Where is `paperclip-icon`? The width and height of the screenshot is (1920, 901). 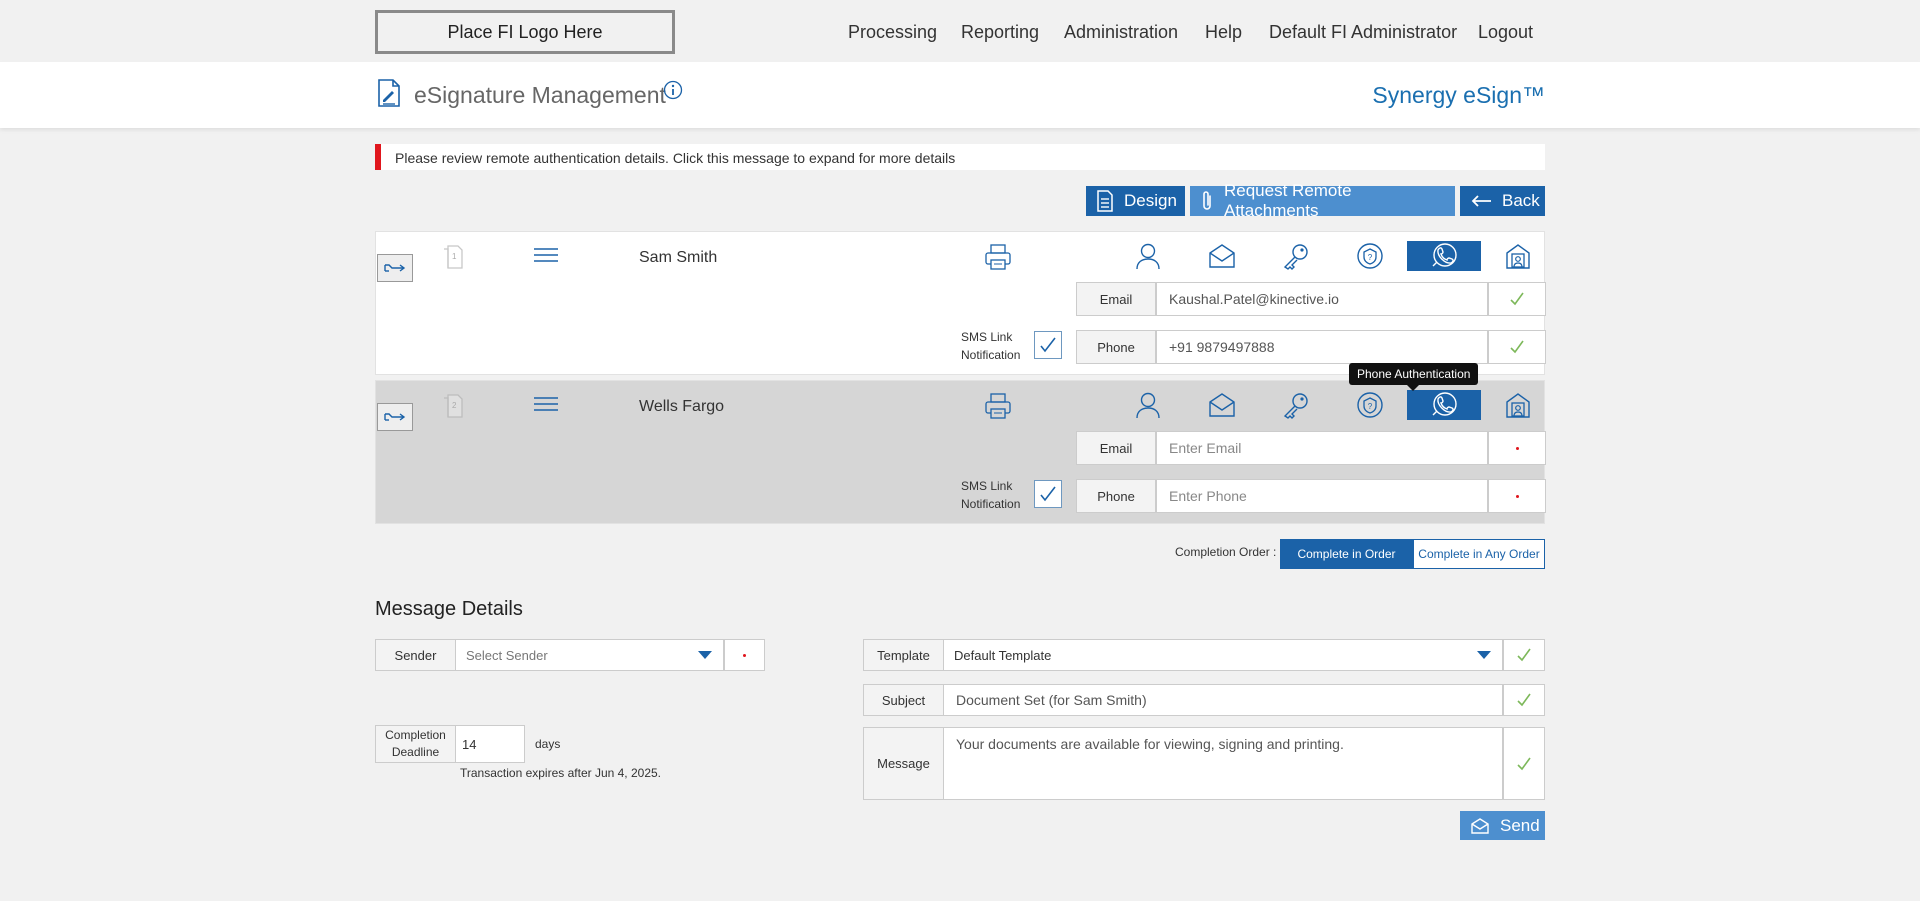 paperclip-icon is located at coordinates (1207, 201).